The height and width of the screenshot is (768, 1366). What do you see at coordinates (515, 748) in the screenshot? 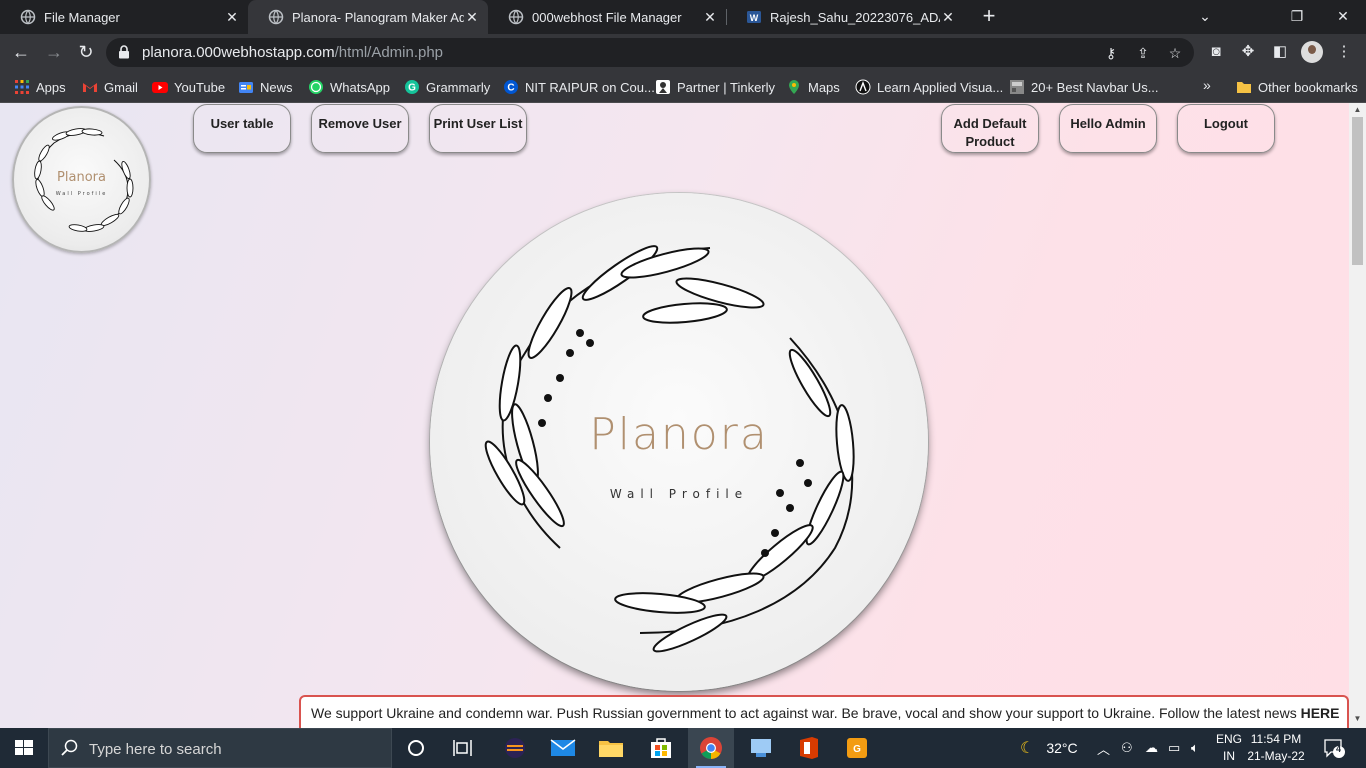
I see `eclipse-ide-icon` at bounding box center [515, 748].